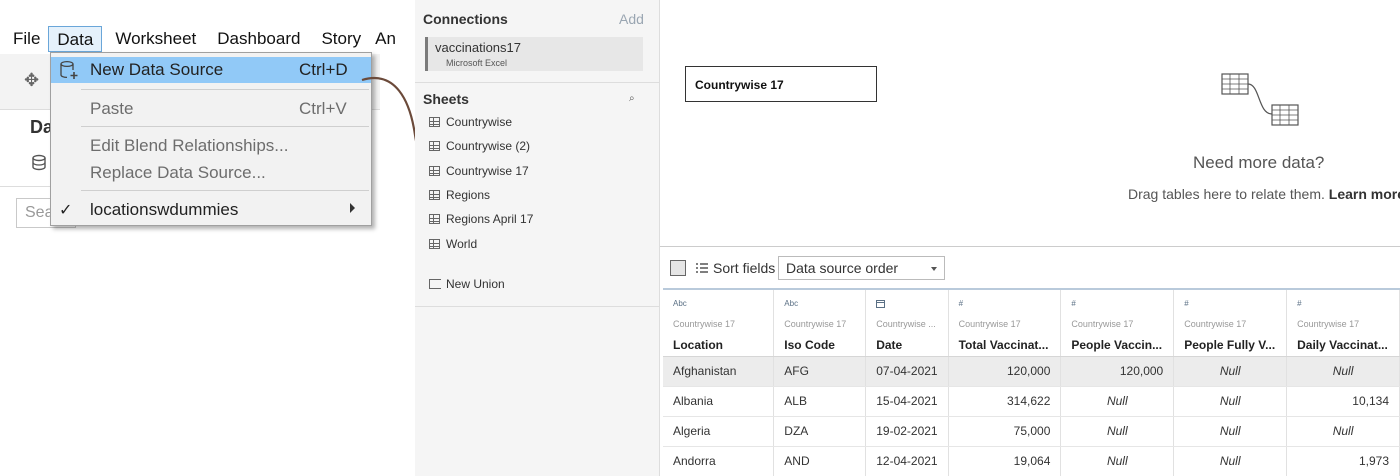 This screenshot has width=1400, height=476. What do you see at coordinates (702, 268) in the screenshot?
I see `list-view-icon` at bounding box center [702, 268].